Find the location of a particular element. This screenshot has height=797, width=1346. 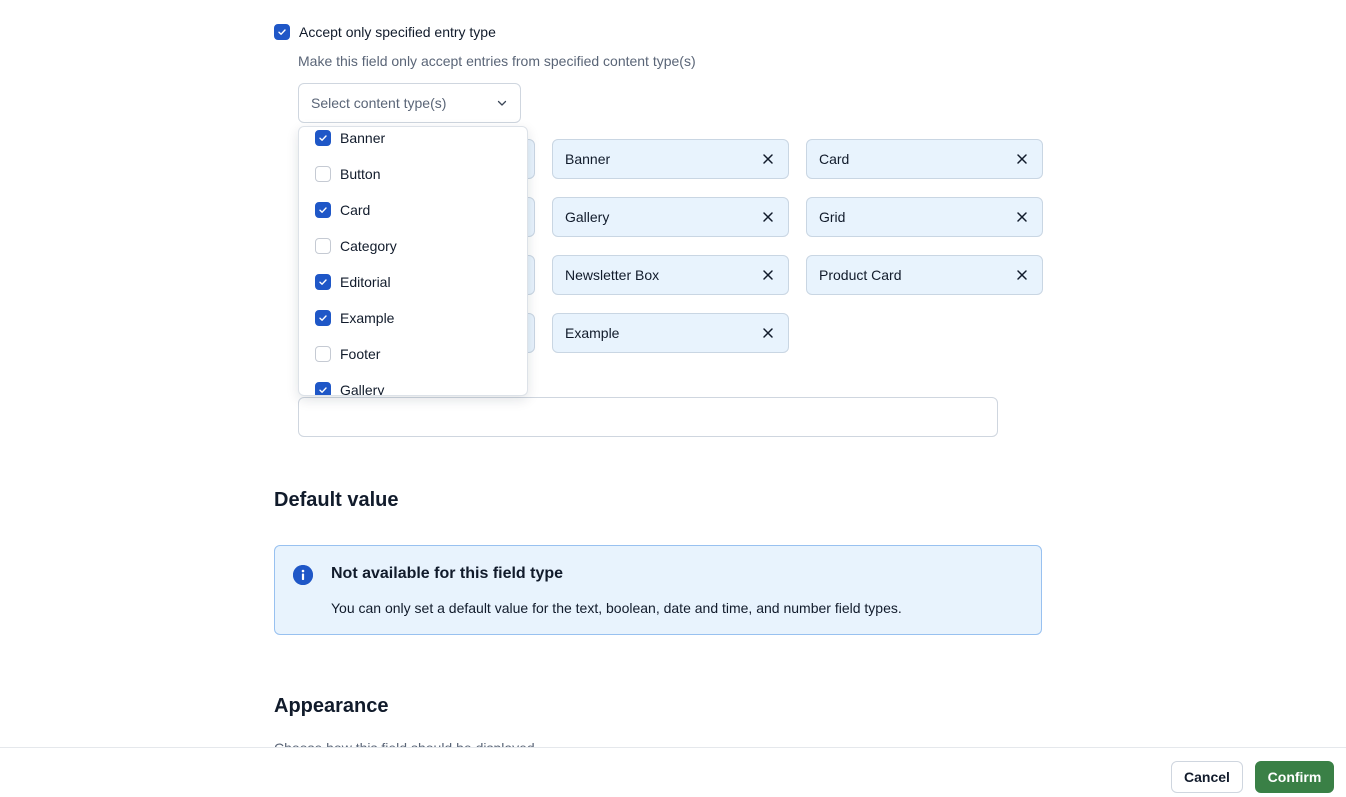

text-input is located at coordinates (648, 417).